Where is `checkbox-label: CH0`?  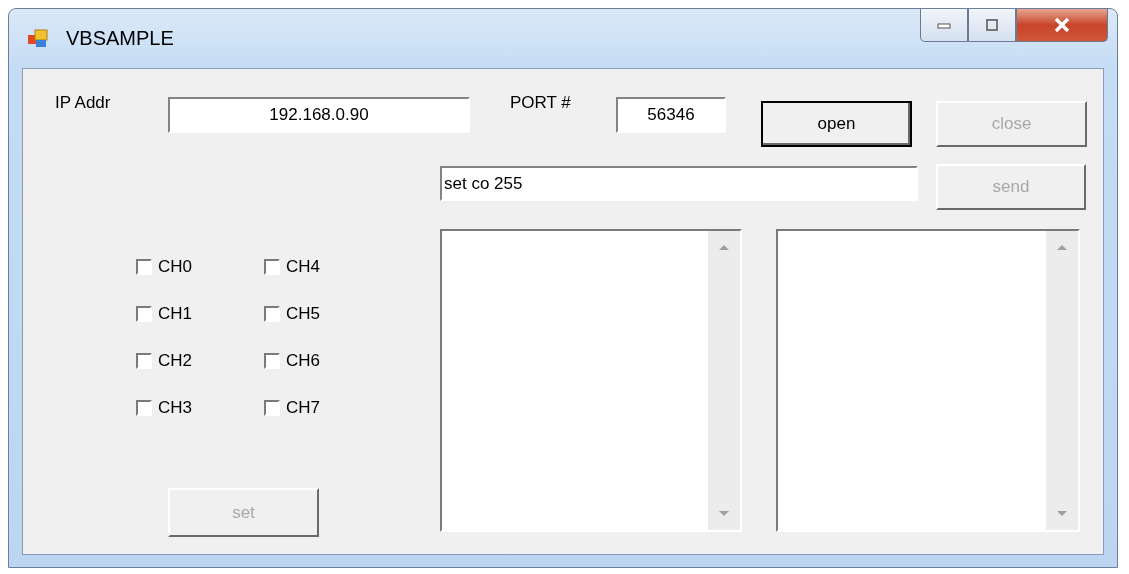
checkbox-label: CH0 is located at coordinates (175, 267).